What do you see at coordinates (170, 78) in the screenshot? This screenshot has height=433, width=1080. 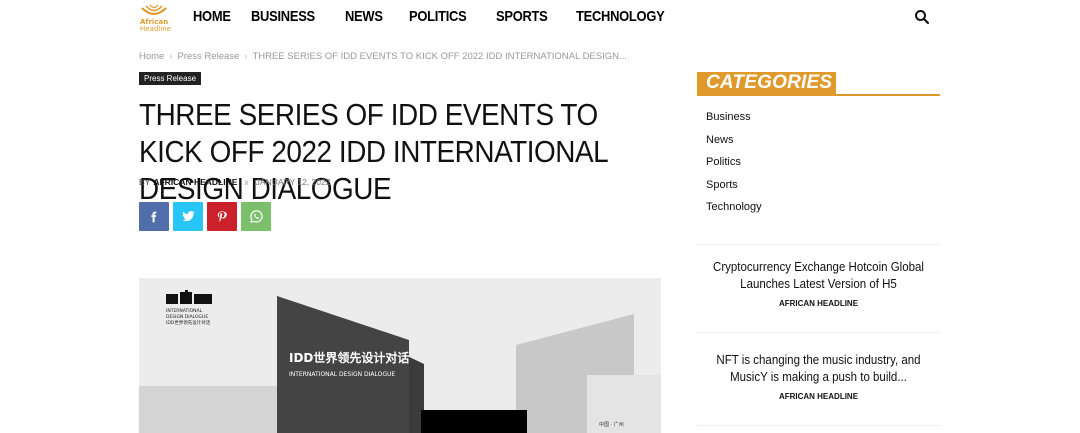 I see `category-tag: Press Release` at bounding box center [170, 78].